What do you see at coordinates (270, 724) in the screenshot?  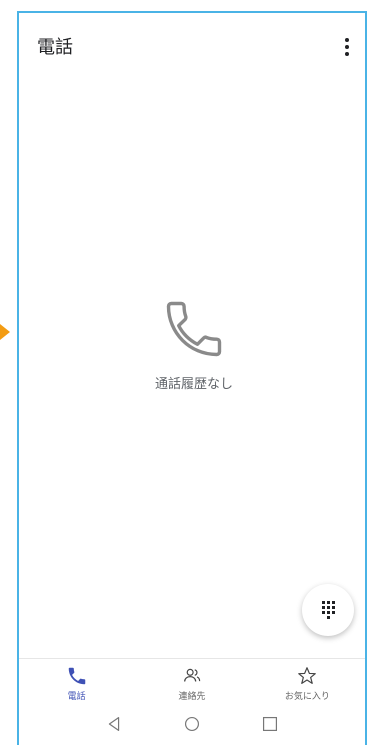 I see `recents-icon` at bounding box center [270, 724].